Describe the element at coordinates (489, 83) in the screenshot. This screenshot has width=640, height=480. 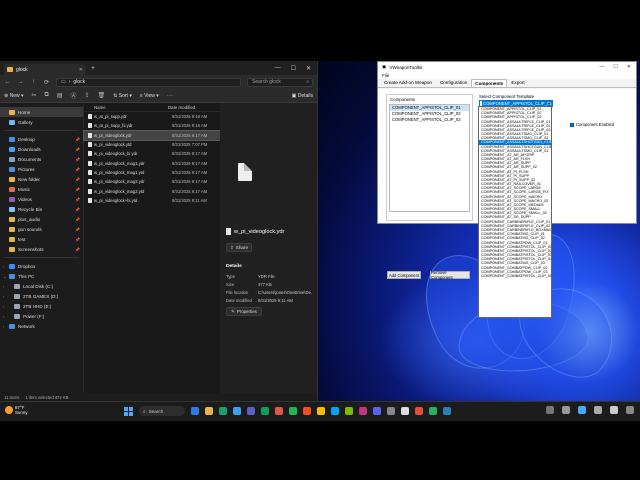
I see `tab-components: Components` at that location.